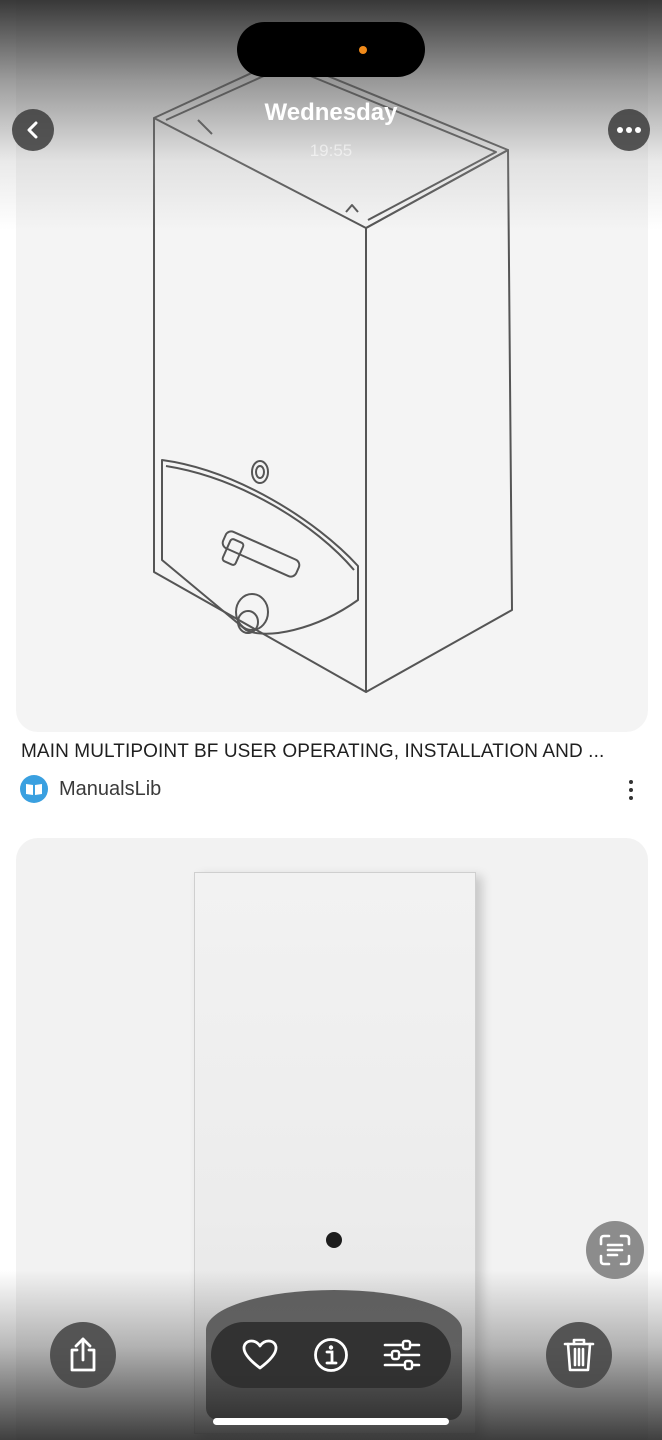  I want to click on trash-icon, so click(579, 1355).